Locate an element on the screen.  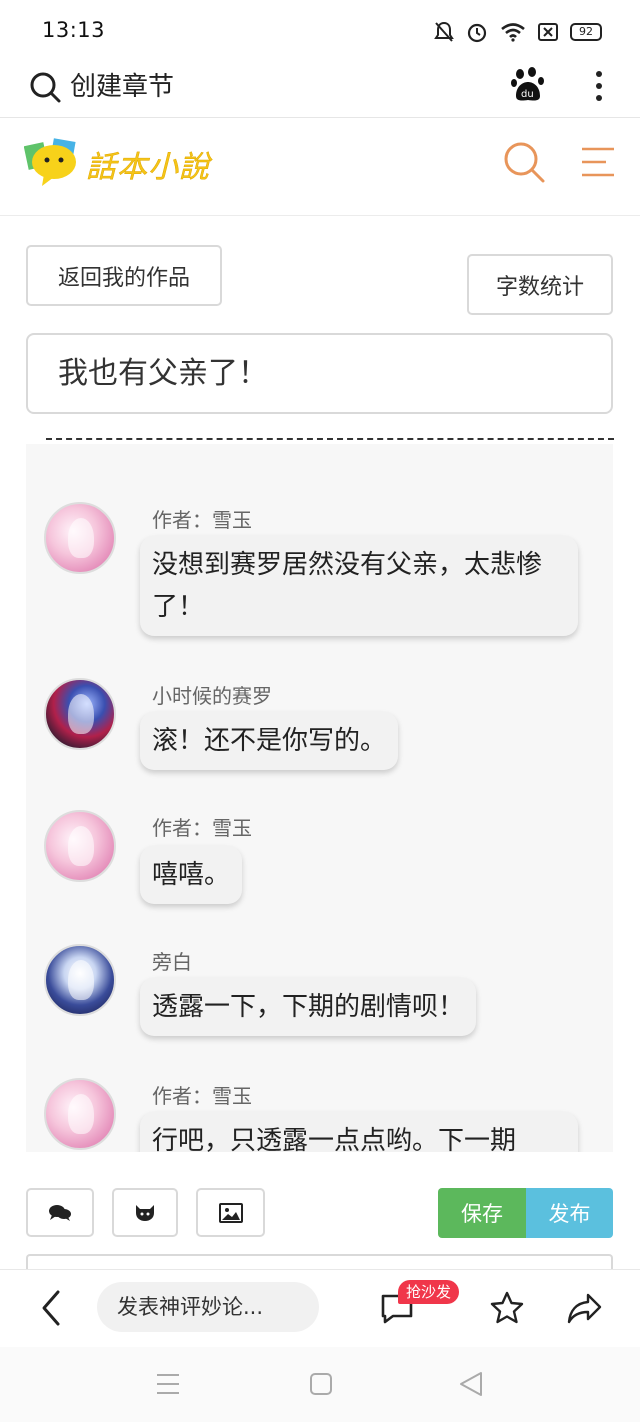
github-cat-icon is located at coordinates (145, 1212).